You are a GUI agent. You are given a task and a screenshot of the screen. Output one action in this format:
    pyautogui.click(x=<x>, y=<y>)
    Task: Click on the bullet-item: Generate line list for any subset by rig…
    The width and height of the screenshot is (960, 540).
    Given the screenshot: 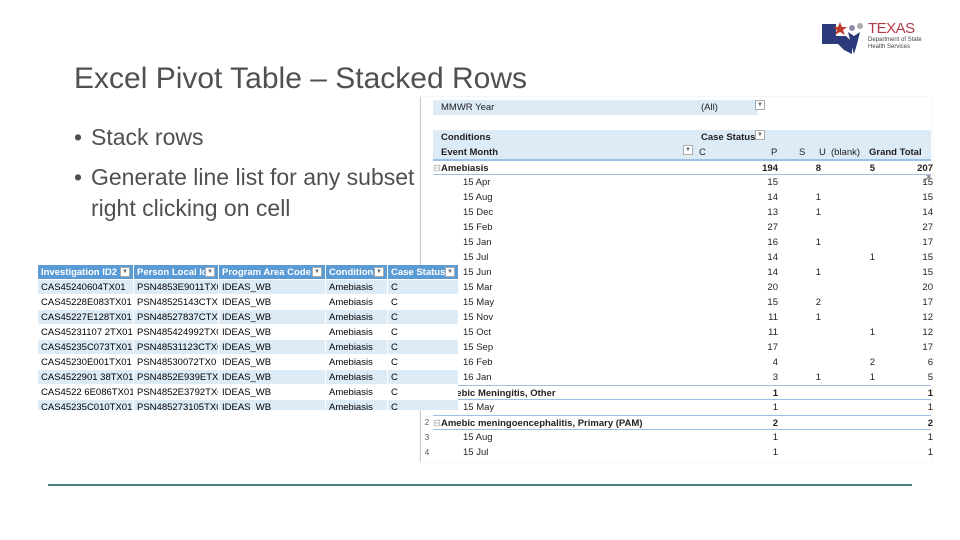 What is the action you would take?
    pyautogui.click(x=264, y=193)
    